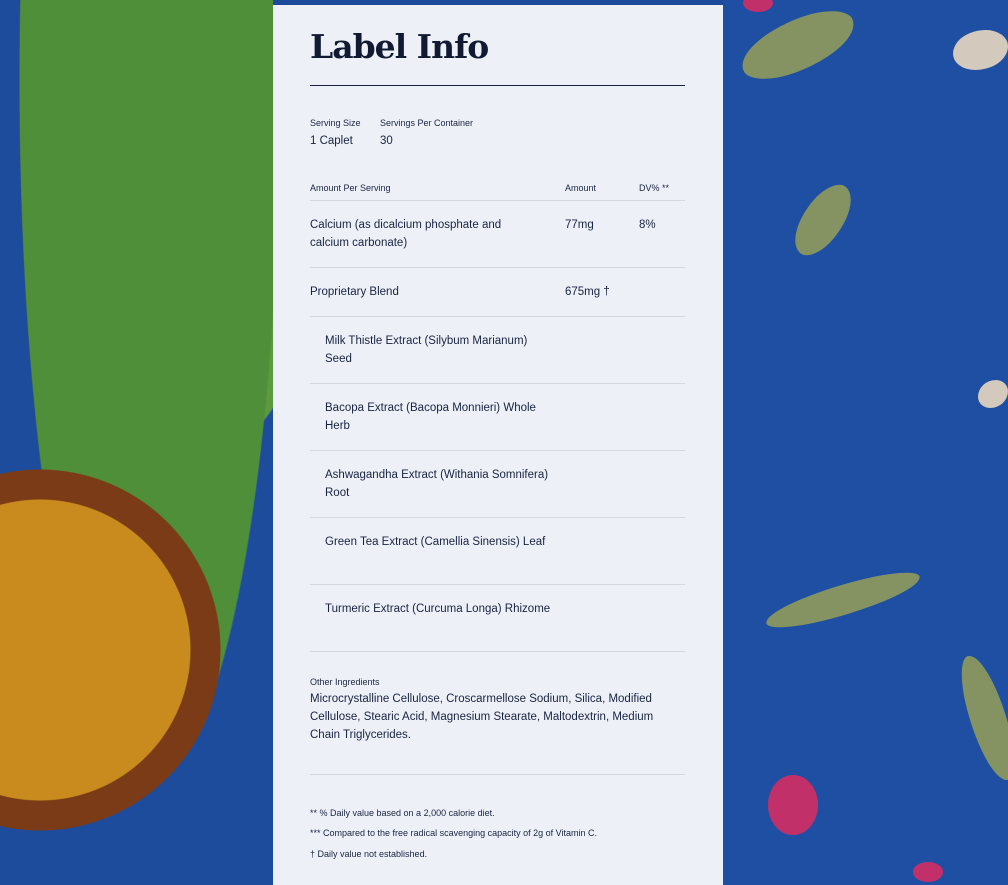 This screenshot has height=885, width=1008. Describe the element at coordinates (386, 141) in the screenshot. I see `servings-per-container-value: 30` at that location.